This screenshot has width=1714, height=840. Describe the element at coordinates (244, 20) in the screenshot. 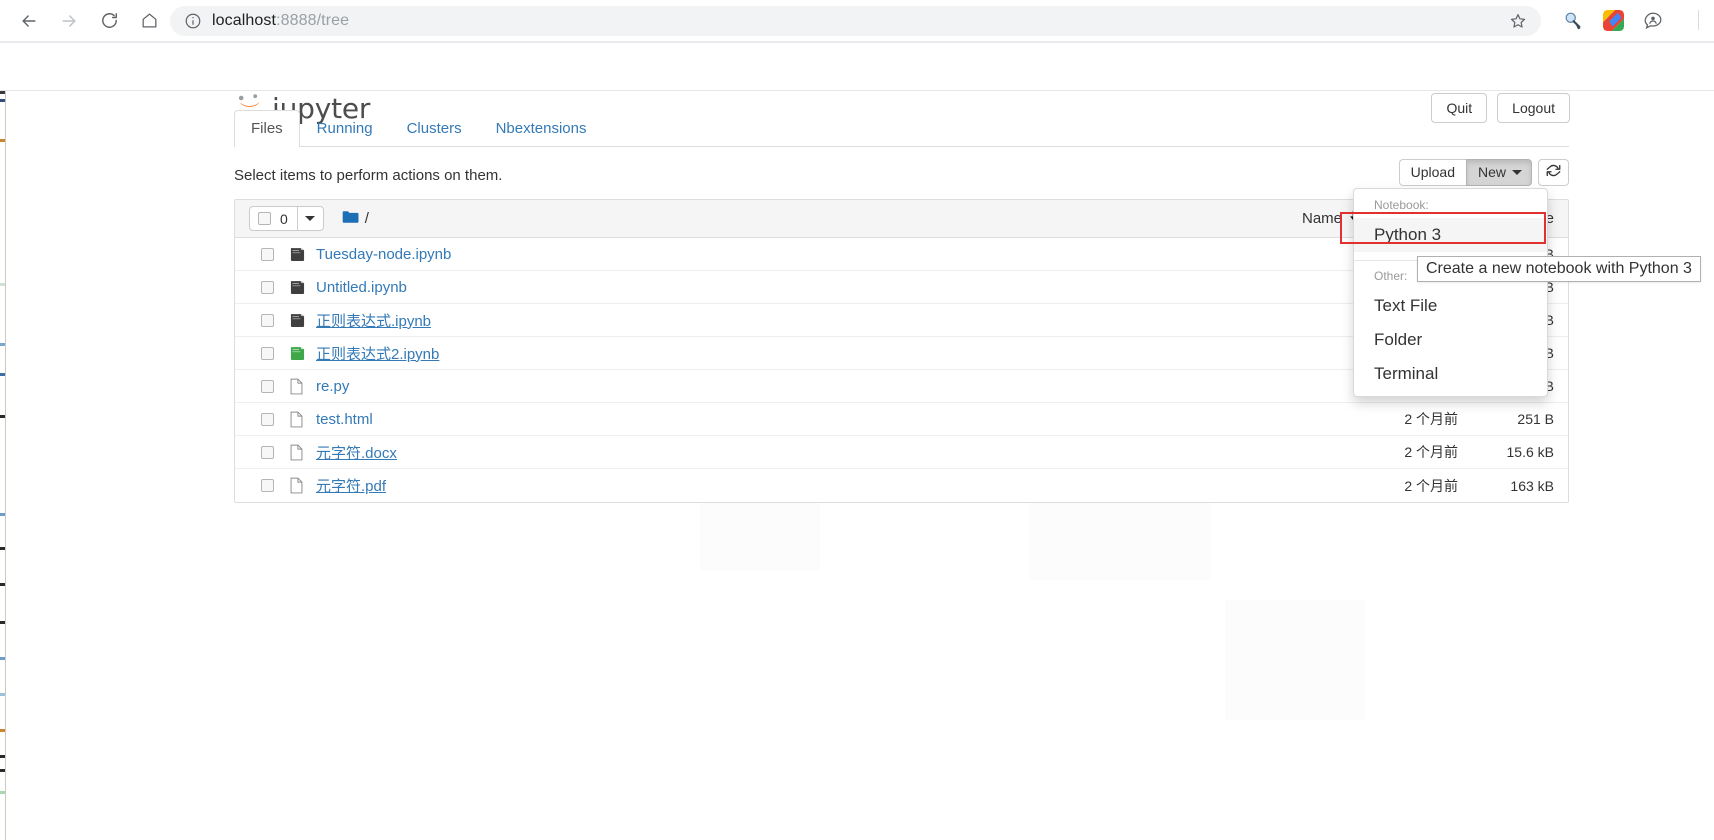

I see `url-host: localhost` at that location.